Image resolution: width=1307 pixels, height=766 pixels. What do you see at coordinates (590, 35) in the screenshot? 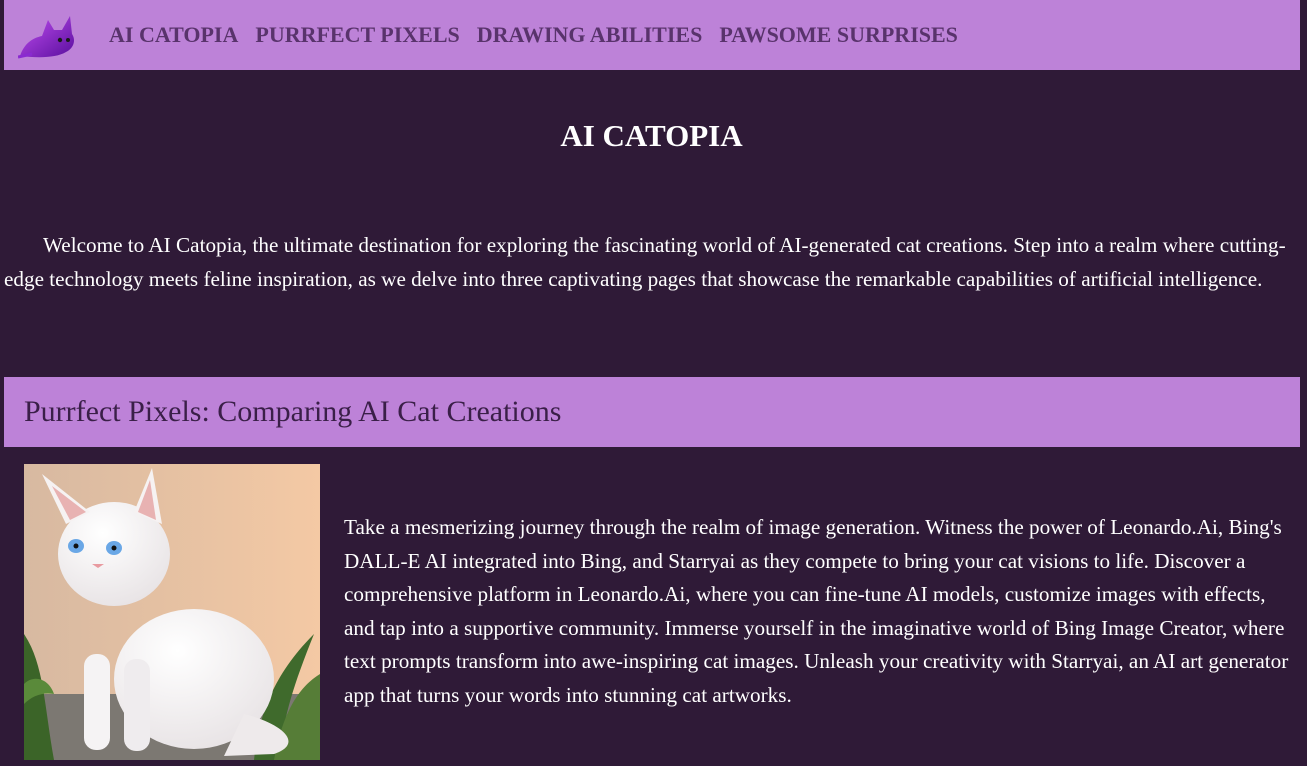
I see `nav-link-drawing-abilities: DRAWING ABILITIES` at bounding box center [590, 35].